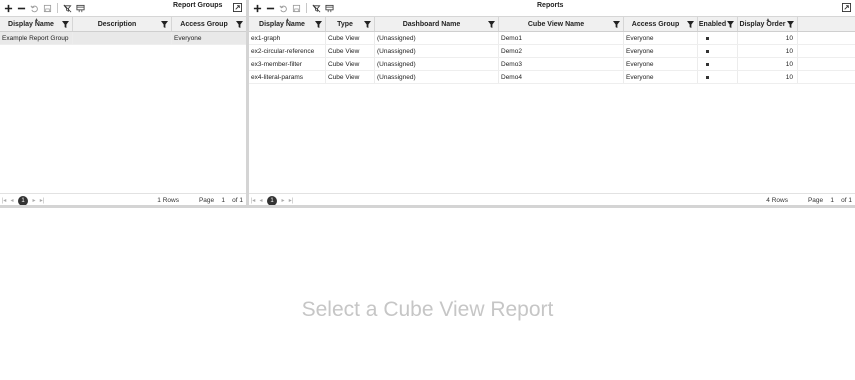 The height and width of the screenshot is (380, 855). I want to click on column-header-display-order: ▲ Display Order, so click(768, 24).